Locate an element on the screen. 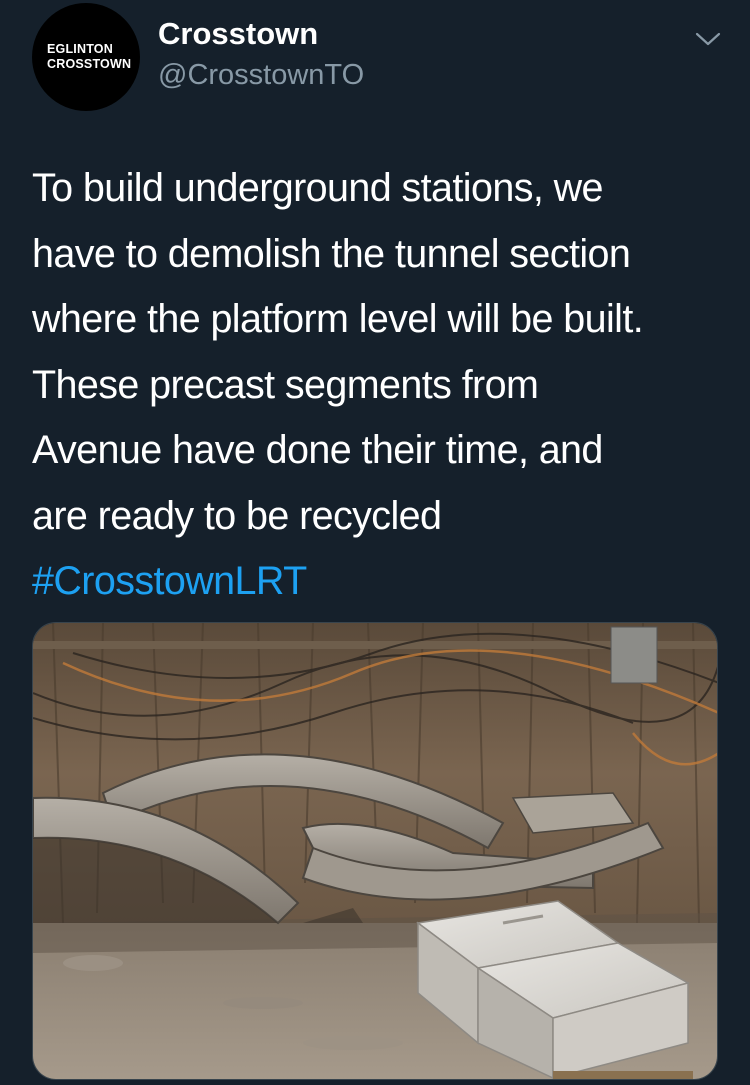 The width and height of the screenshot is (750, 1085). tweet-text-line: To build underground stations, we is located at coordinates (317, 188).